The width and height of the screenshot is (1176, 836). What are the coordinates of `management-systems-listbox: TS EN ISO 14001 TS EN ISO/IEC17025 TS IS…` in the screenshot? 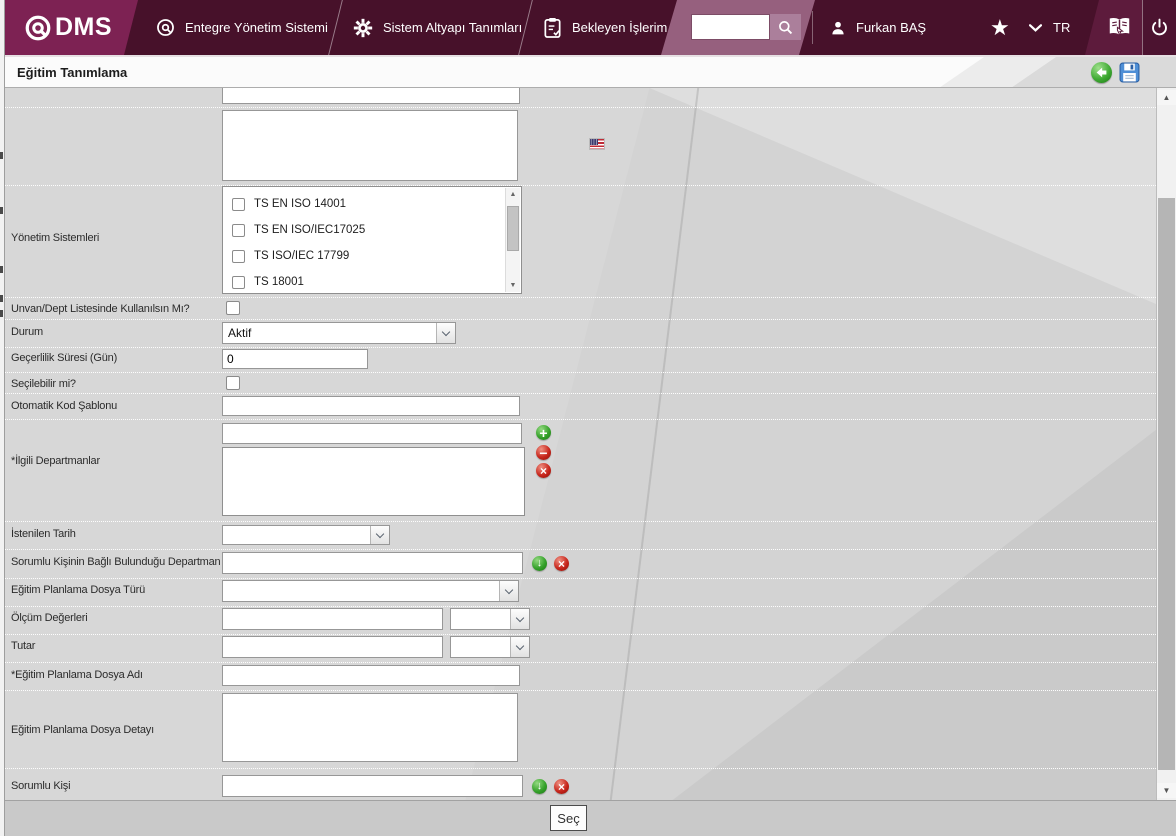 It's located at (372, 240).